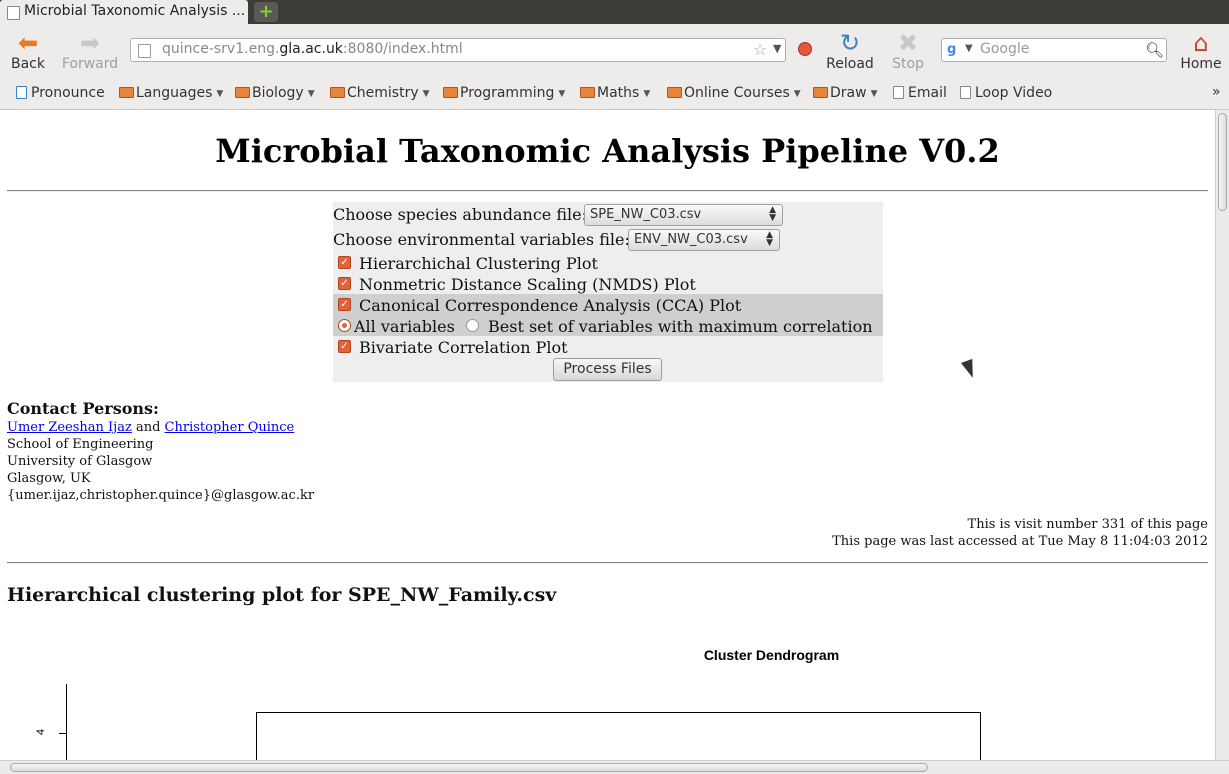 The height and width of the screenshot is (774, 1229). I want to click on bookmark-folder-online-courses: Online Courses ▼, so click(734, 93).